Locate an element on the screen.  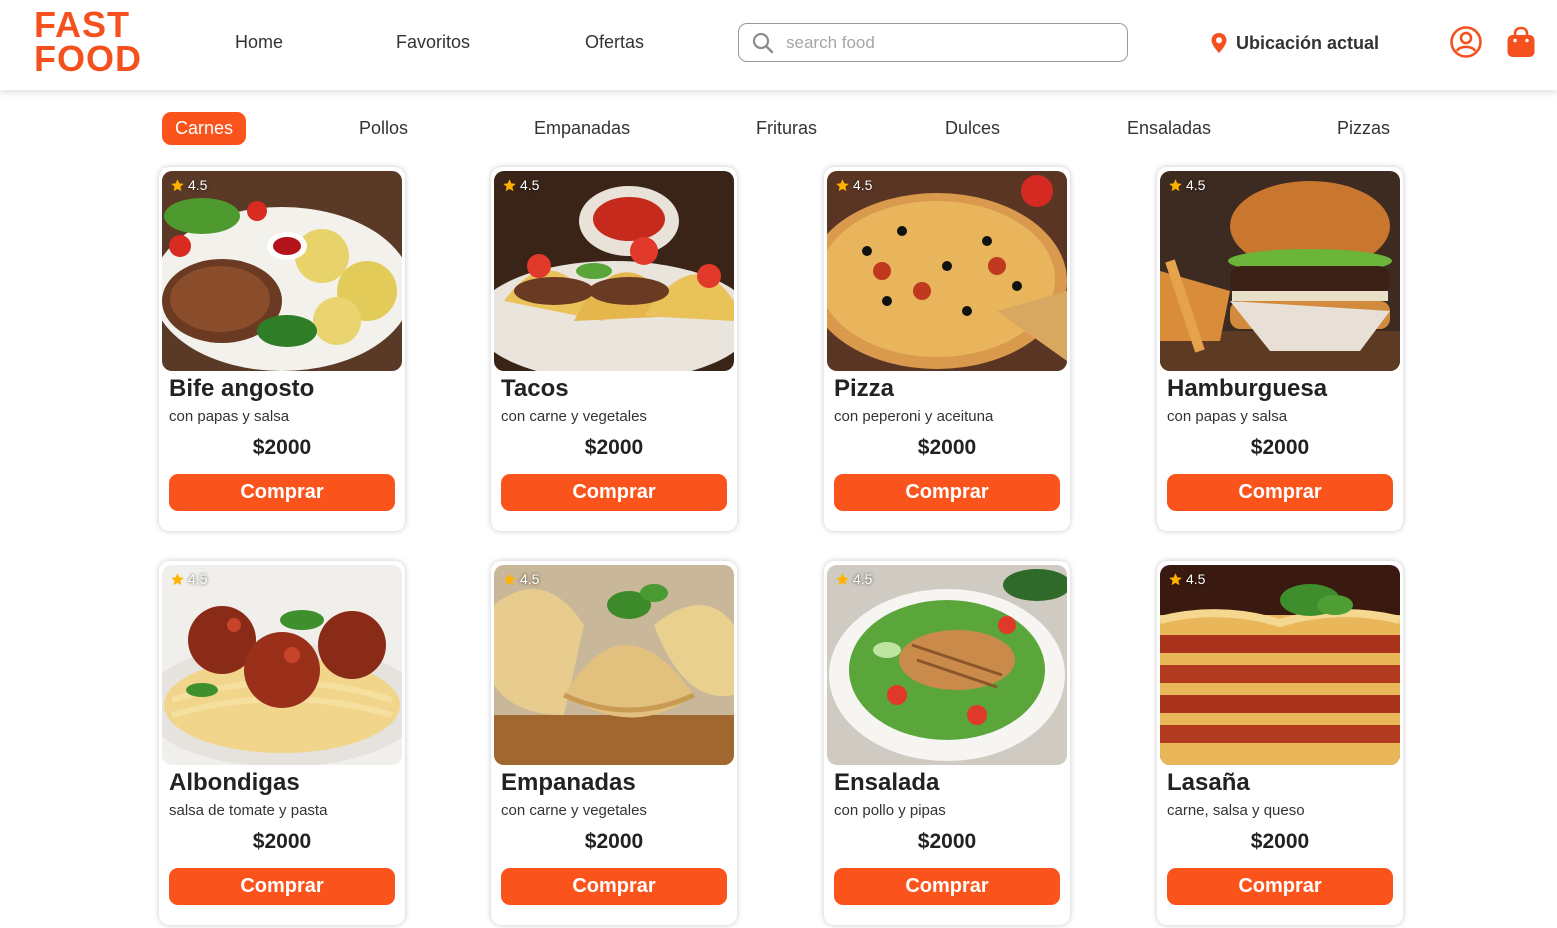
category-frituras: Frituras is located at coordinates (786, 128).